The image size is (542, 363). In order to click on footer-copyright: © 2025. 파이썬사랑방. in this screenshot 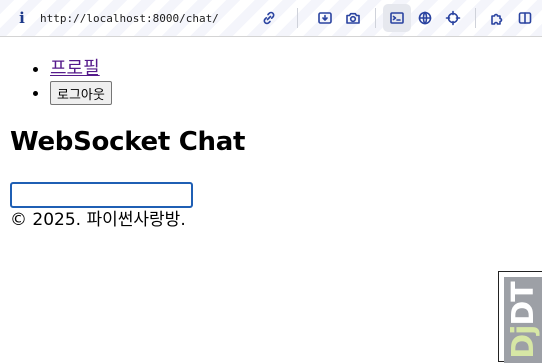, I will do `click(98, 220)`.